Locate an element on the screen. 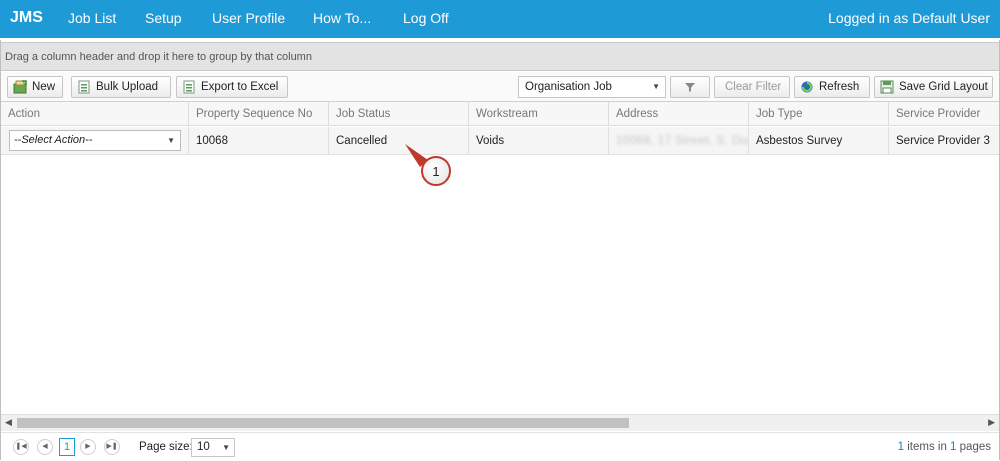  bulk-upload-icon is located at coordinates (84, 87).